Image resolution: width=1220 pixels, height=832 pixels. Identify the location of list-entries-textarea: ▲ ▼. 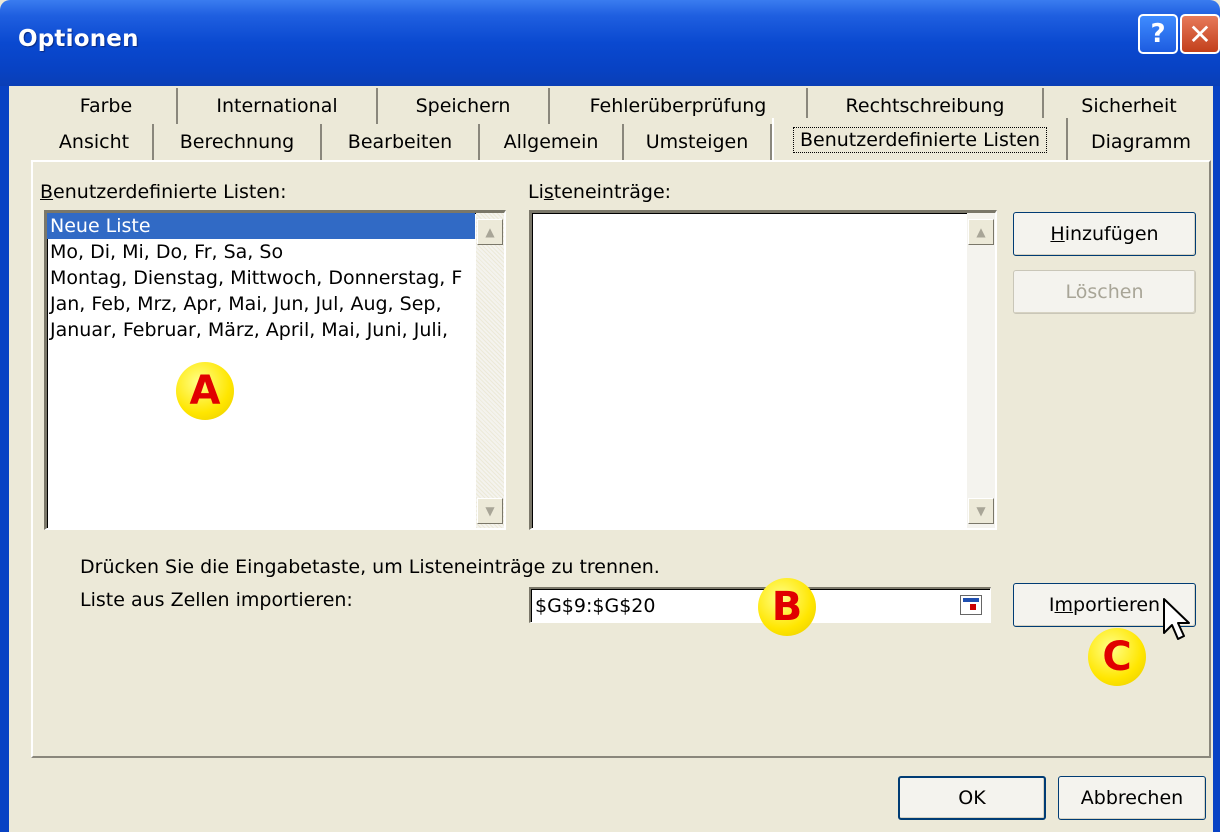
(763, 370).